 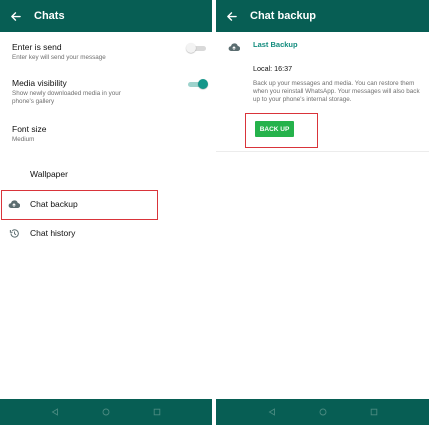 What do you see at coordinates (106, 16) in the screenshot?
I see `chats-app-bar: Chats` at bounding box center [106, 16].